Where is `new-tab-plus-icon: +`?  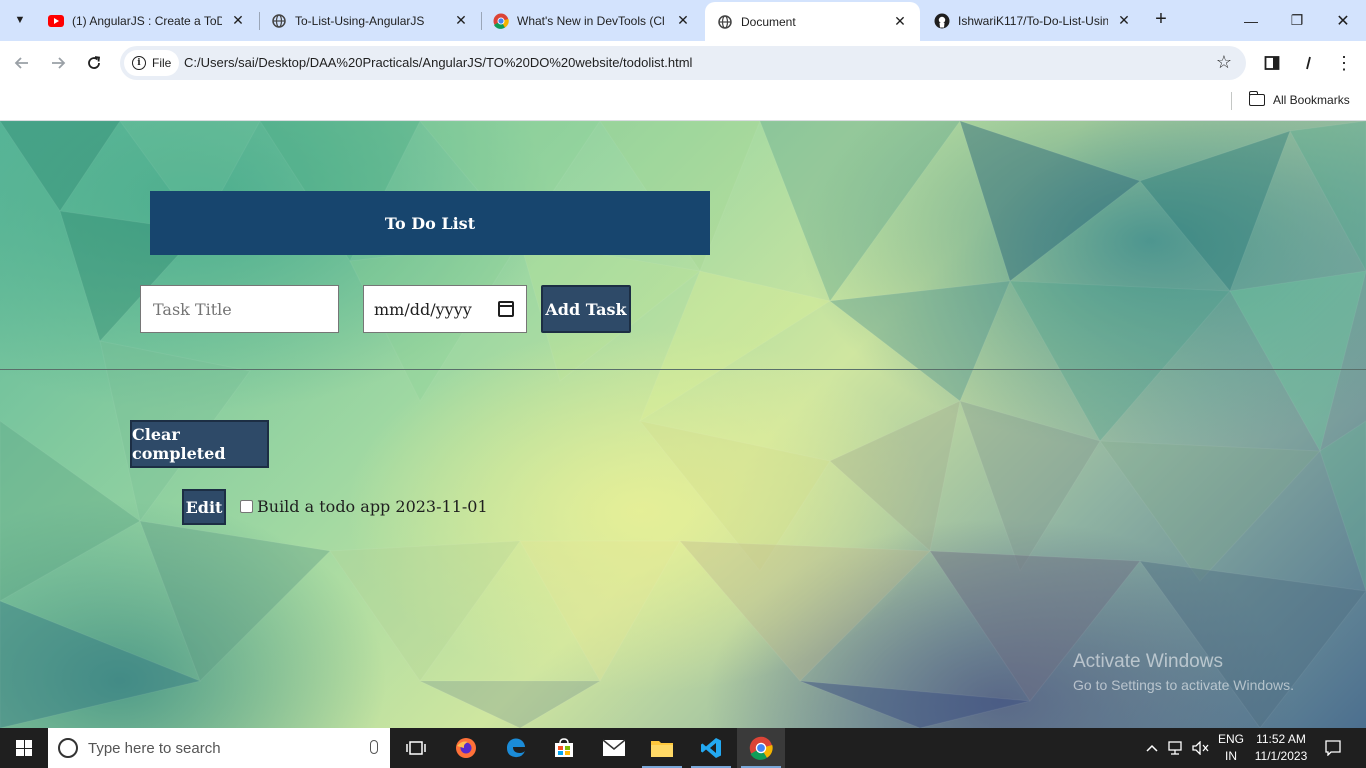 new-tab-plus-icon: + is located at coordinates (1161, 20).